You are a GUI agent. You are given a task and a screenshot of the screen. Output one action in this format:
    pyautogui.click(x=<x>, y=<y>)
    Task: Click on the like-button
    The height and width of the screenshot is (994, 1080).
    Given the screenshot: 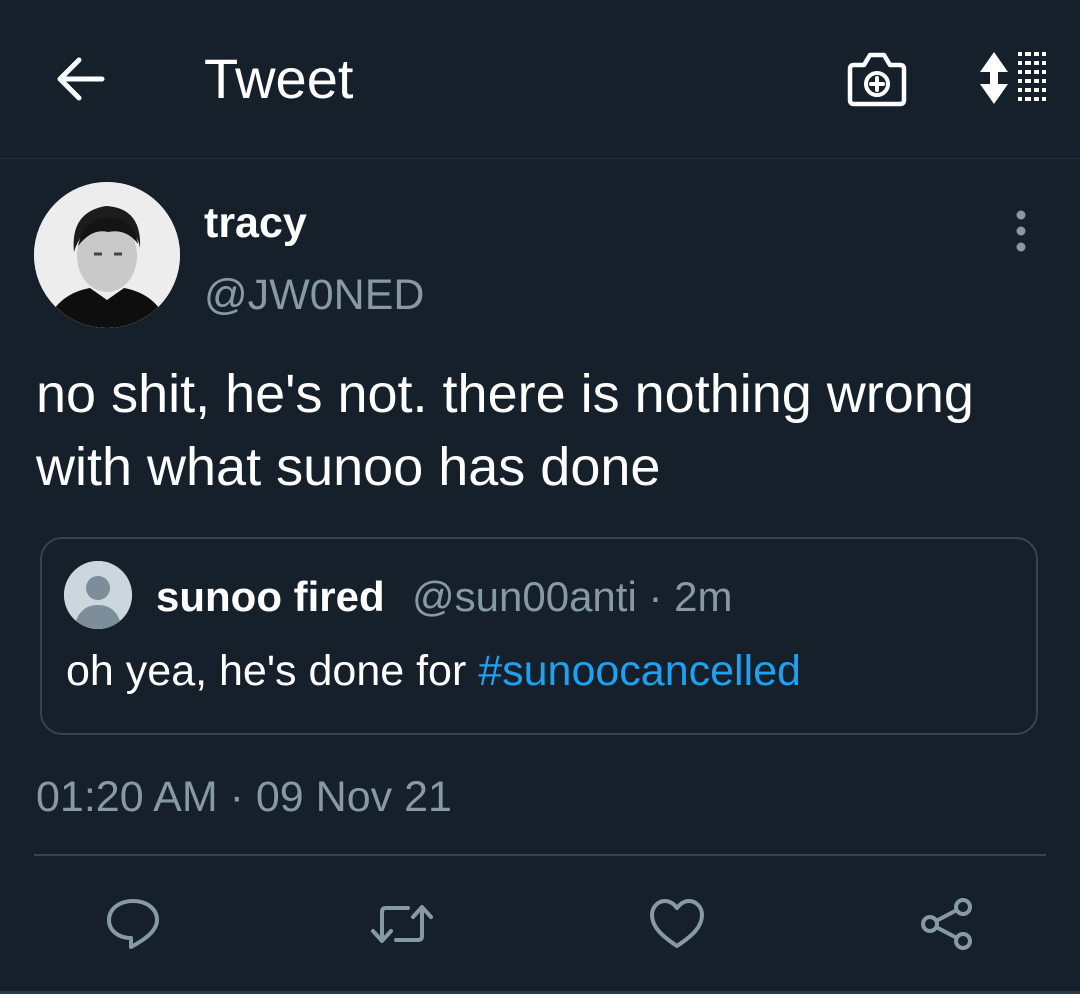 What is the action you would take?
    pyautogui.click(x=677, y=924)
    